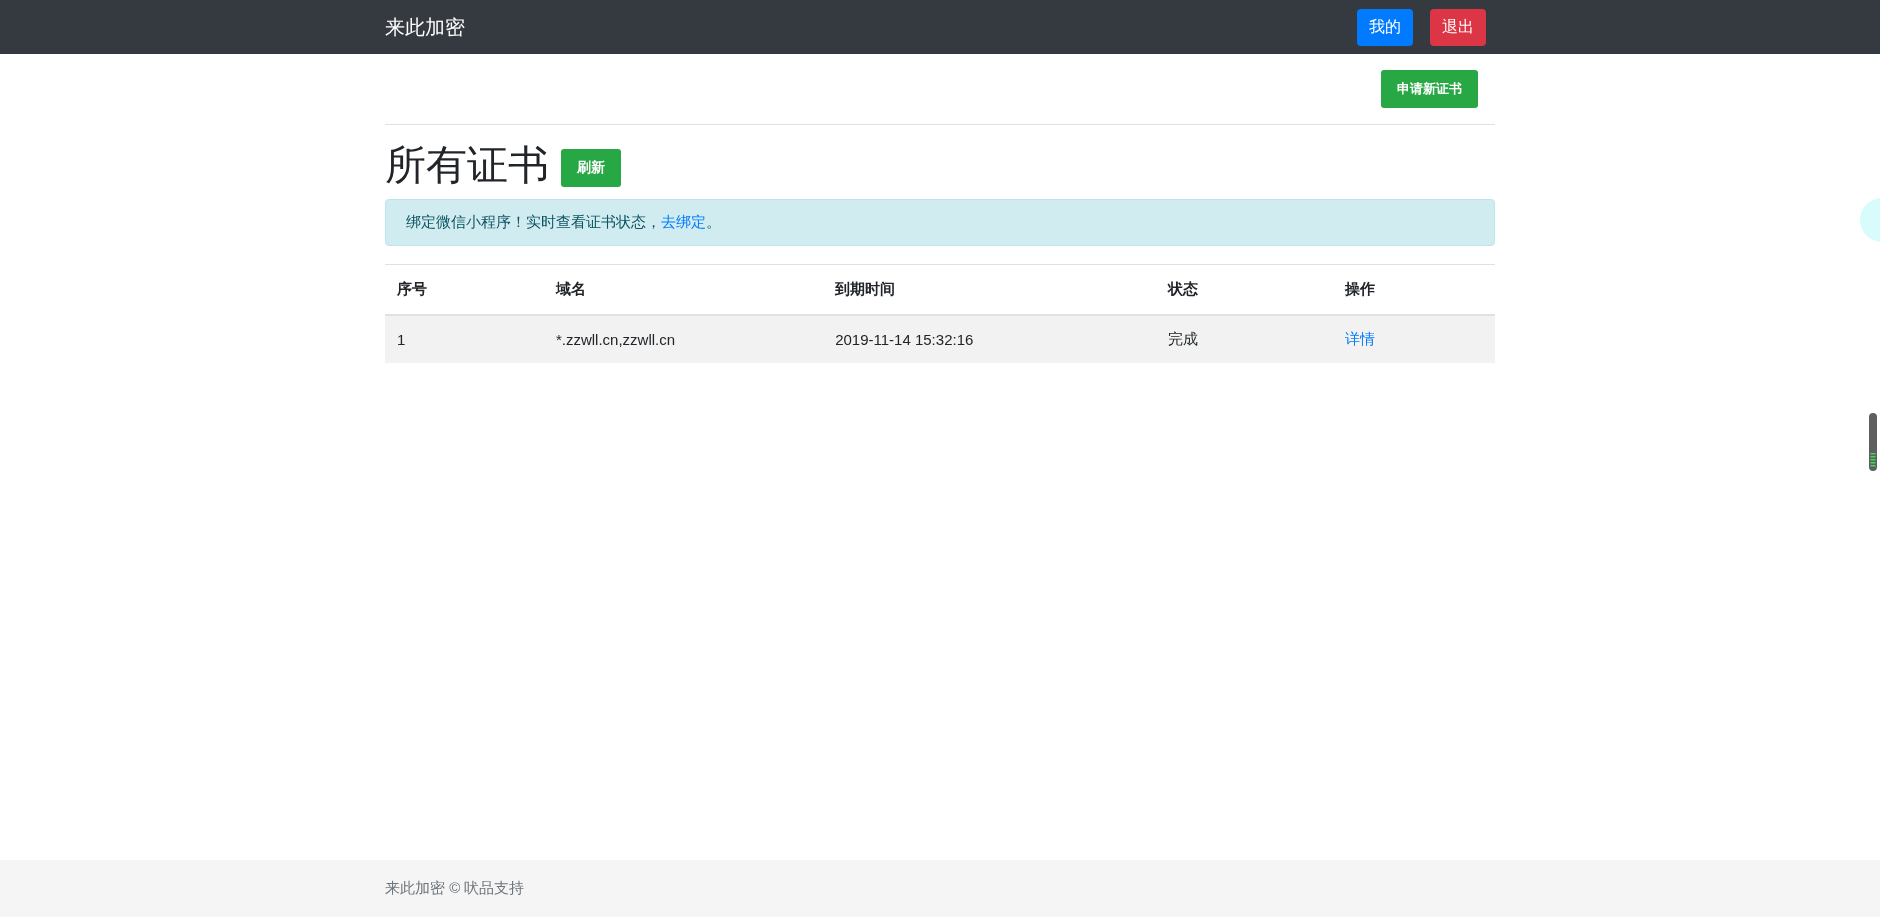 The width and height of the screenshot is (1880, 917). Describe the element at coordinates (1385, 27) in the screenshot. I see `nav-button: 我的` at that location.